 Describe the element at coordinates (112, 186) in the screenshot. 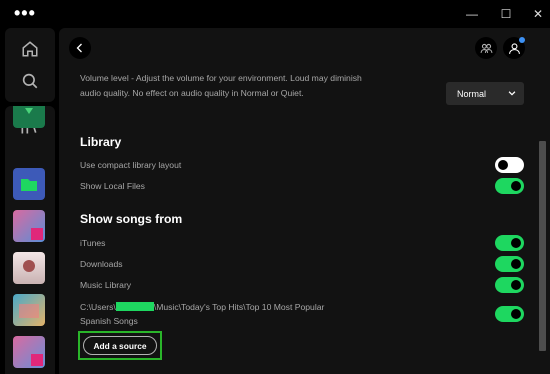

I see `show-local-files-label: Show Local Files` at that location.